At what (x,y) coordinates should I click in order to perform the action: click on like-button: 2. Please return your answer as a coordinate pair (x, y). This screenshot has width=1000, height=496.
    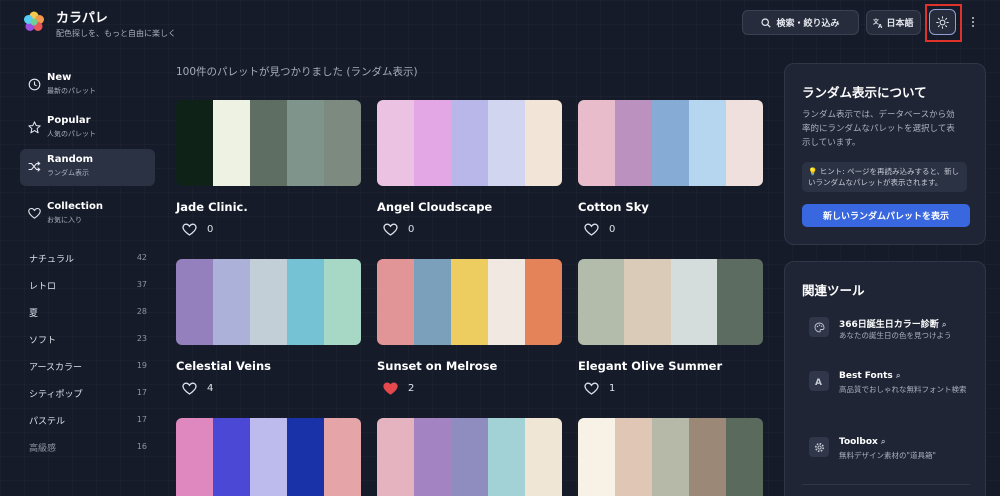
    Looking at the image, I should click on (398, 388).